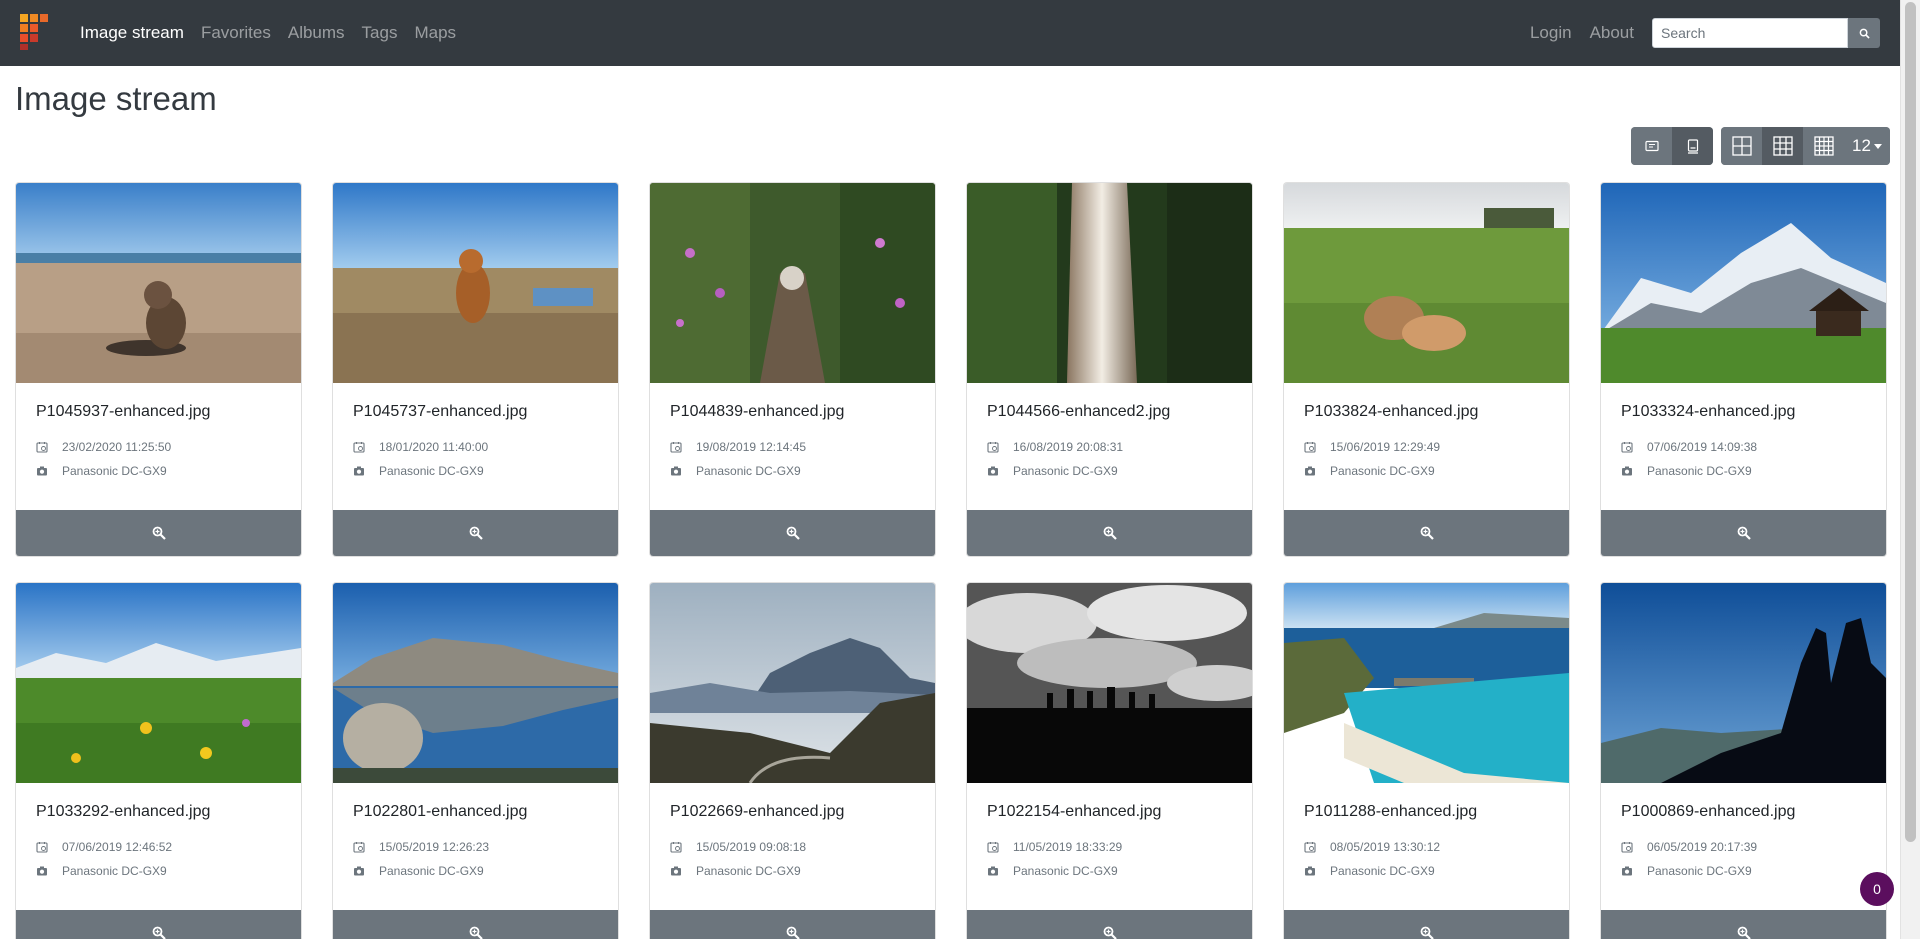 This screenshot has width=1920, height=939. I want to click on card-text-icon, so click(1651, 146).